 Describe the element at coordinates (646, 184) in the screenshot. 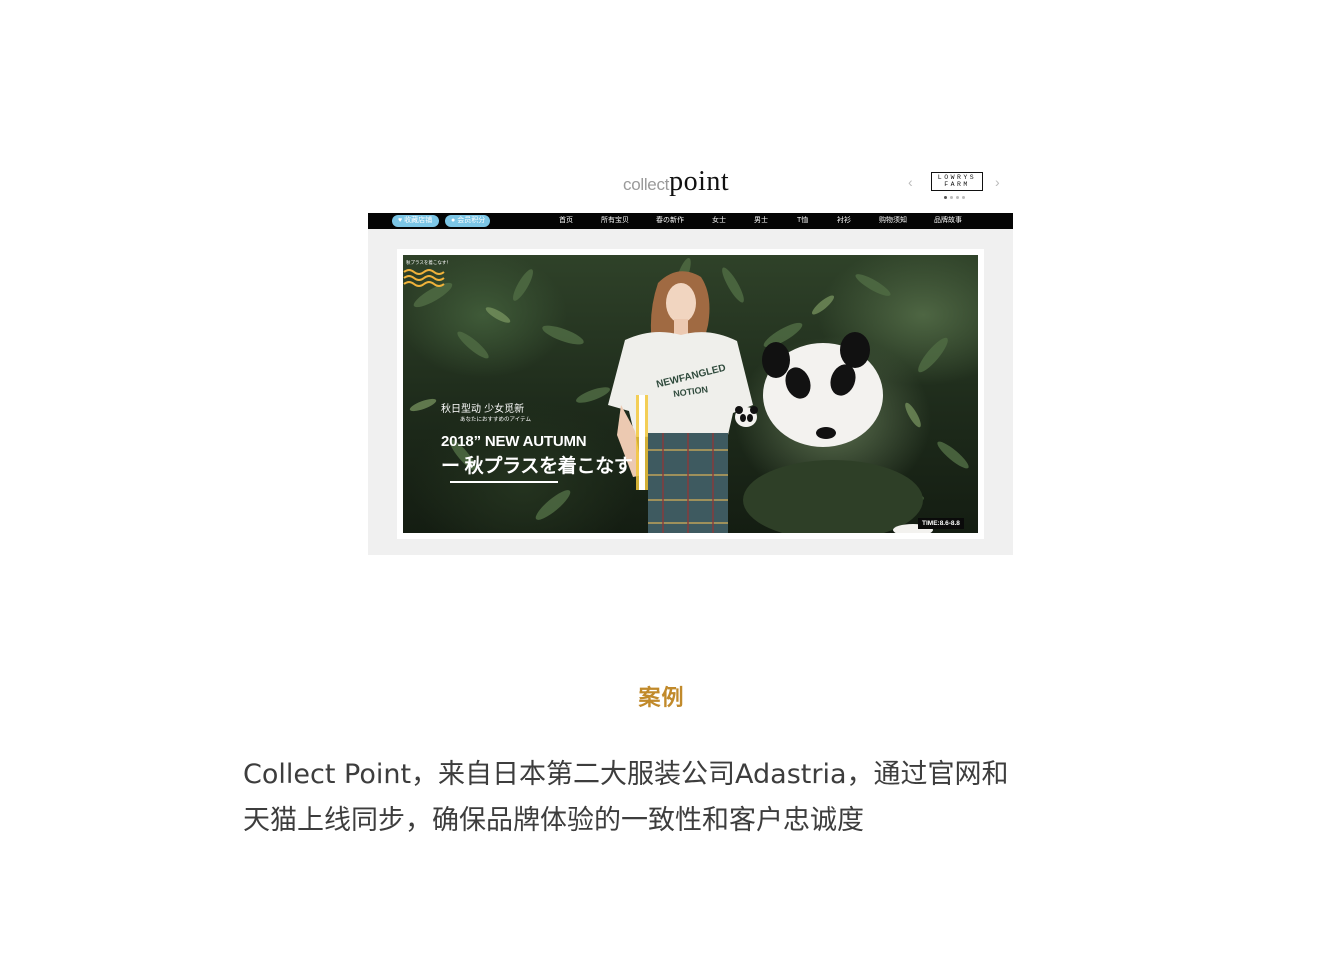

I see `logo-text-collect: collect` at that location.